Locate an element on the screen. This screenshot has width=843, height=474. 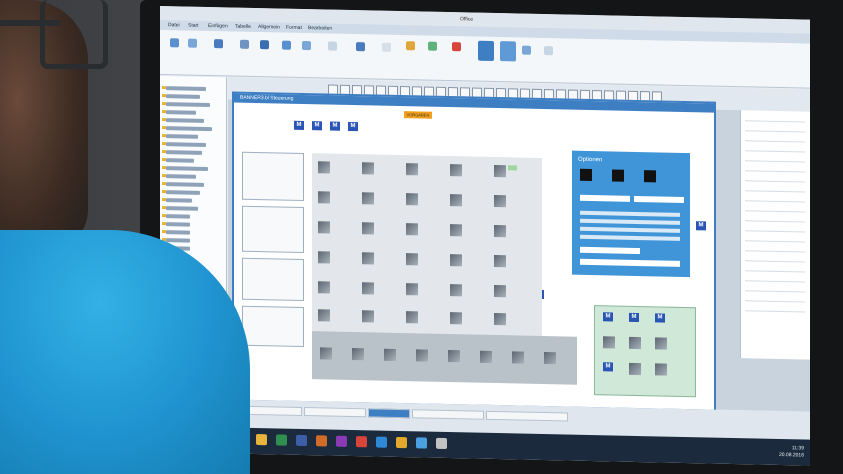
options-input is located at coordinates (630, 262).